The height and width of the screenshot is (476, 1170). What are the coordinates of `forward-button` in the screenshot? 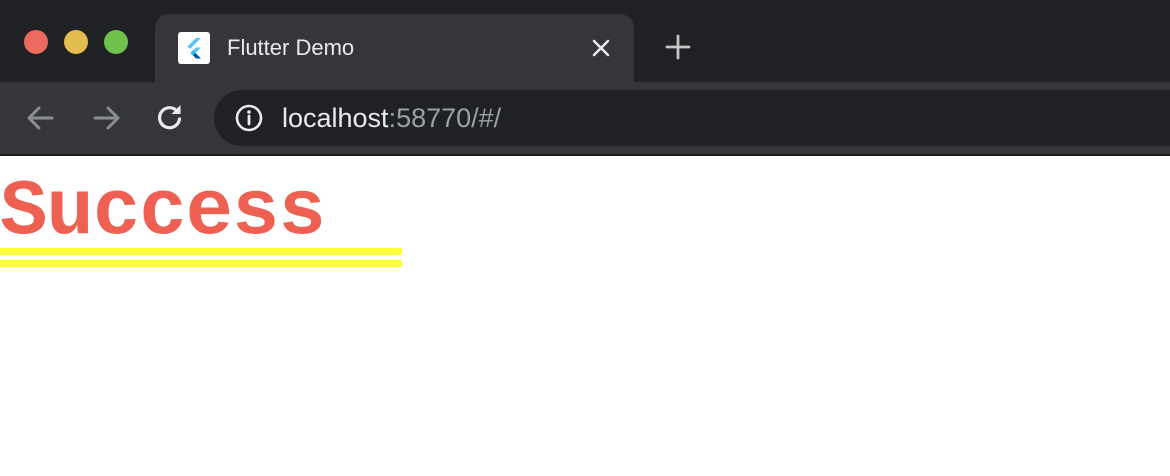 It's located at (106, 118).